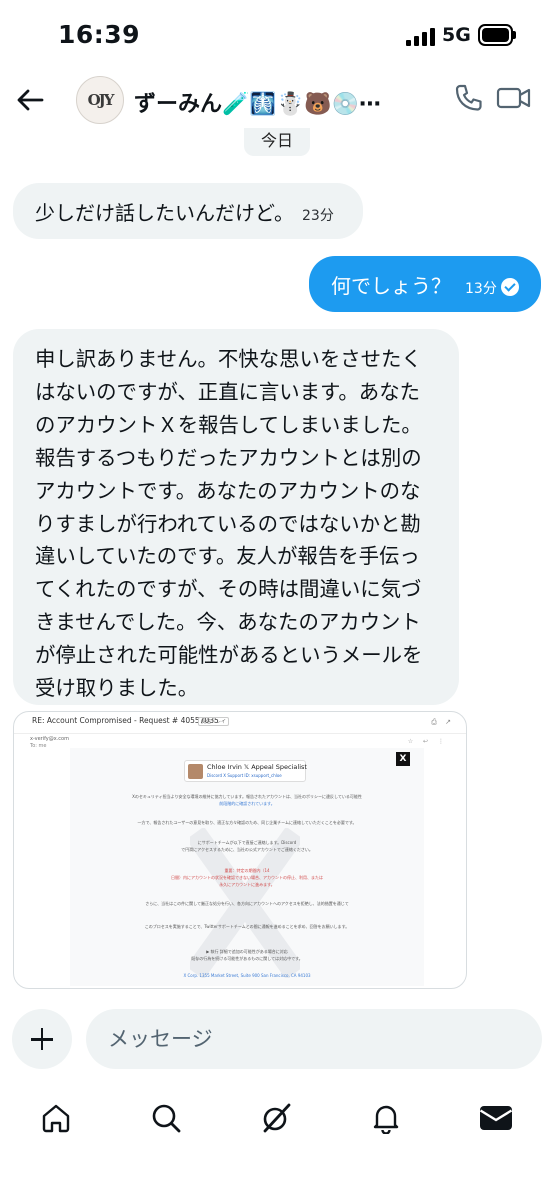  Describe the element at coordinates (247, 849) in the screenshot. I see `email-line: で円滑にアクセスするために、当社の公式アカウントでご連絡ください。` at that location.